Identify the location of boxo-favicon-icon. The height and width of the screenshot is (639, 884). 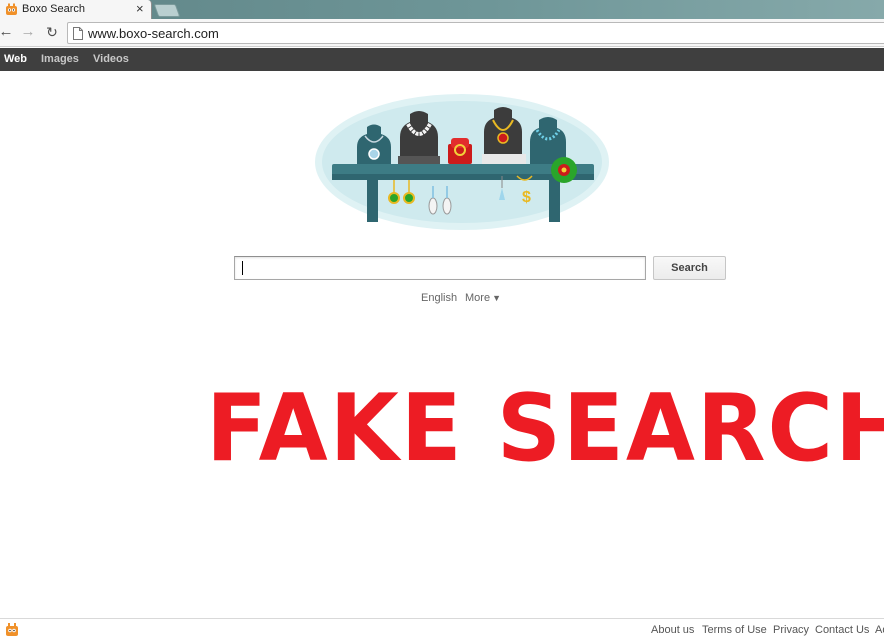
(11, 9).